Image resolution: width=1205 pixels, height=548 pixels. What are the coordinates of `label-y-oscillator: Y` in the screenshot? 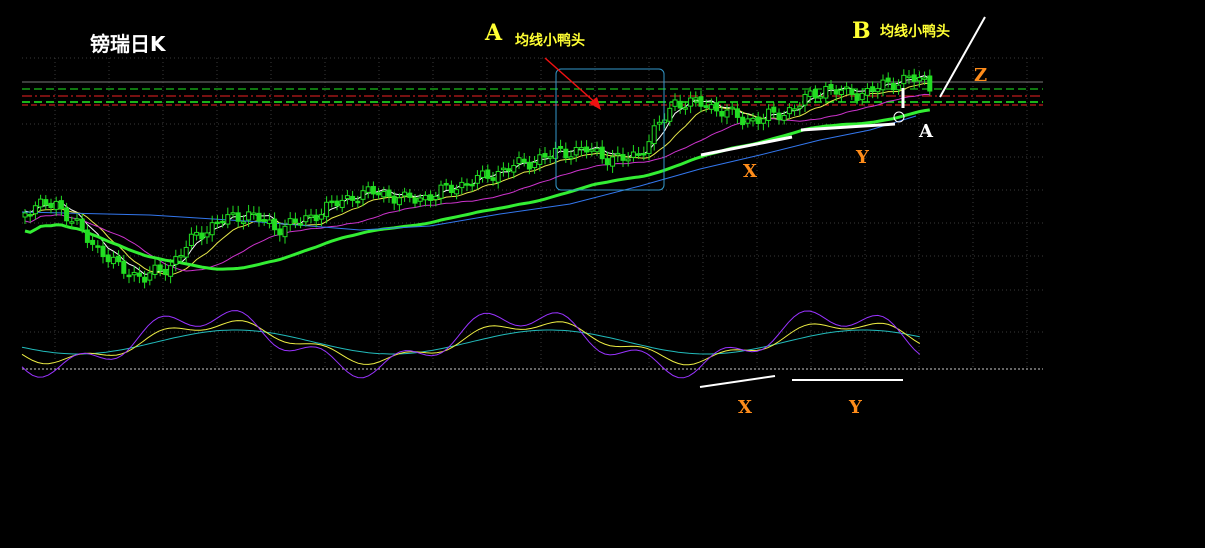 It's located at (855, 407).